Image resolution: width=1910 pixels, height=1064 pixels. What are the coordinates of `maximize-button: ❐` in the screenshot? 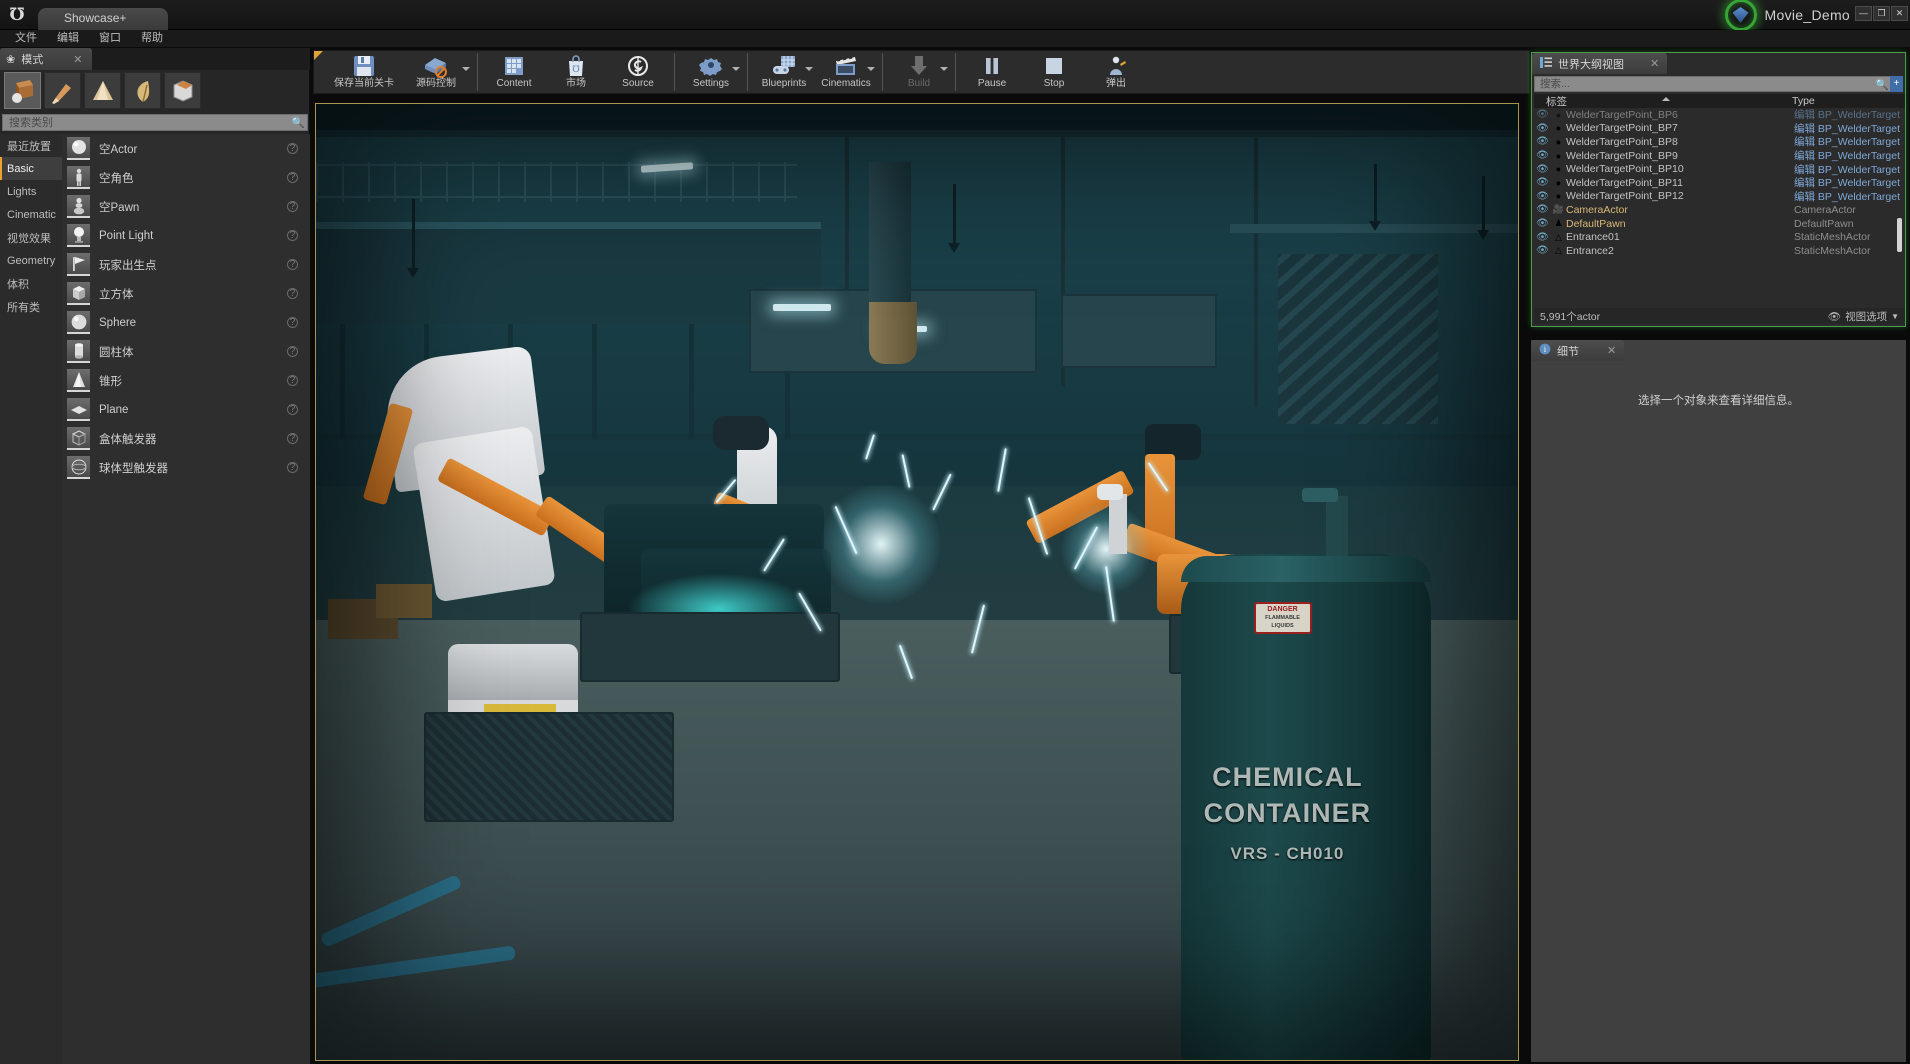 It's located at (1881, 13).